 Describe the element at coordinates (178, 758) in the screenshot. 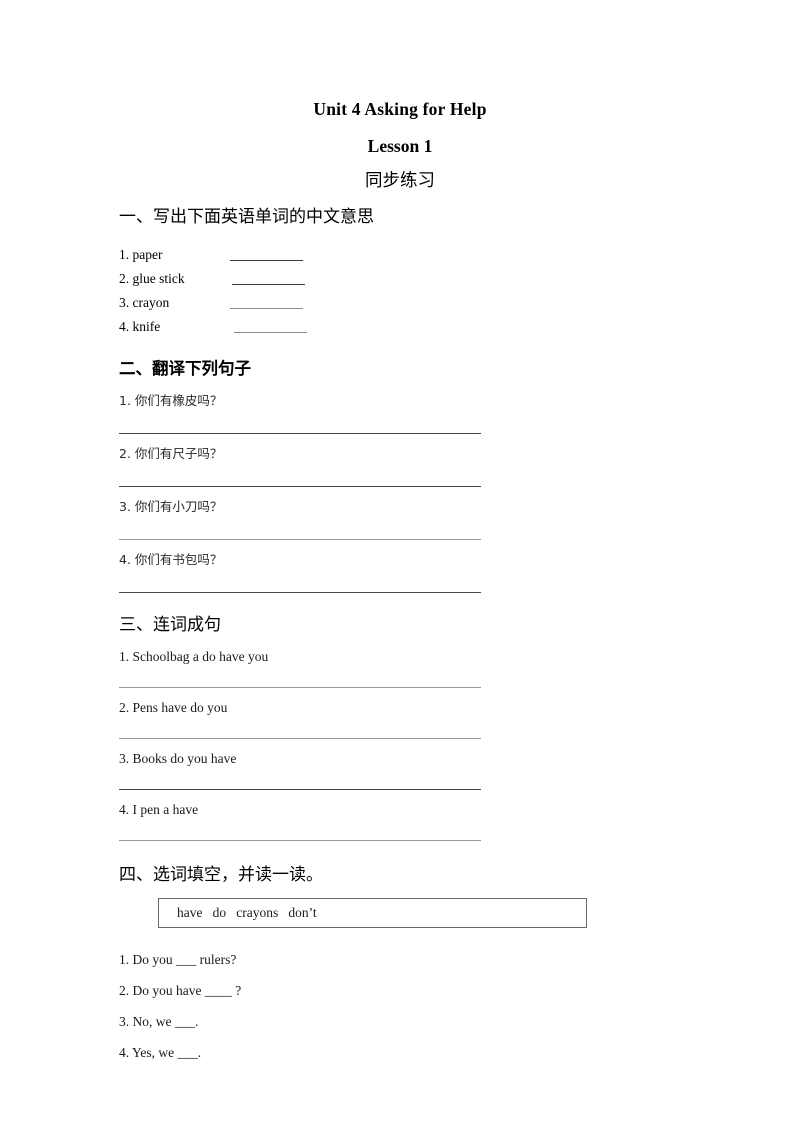

I see `question-text: 3. Books do you have` at that location.